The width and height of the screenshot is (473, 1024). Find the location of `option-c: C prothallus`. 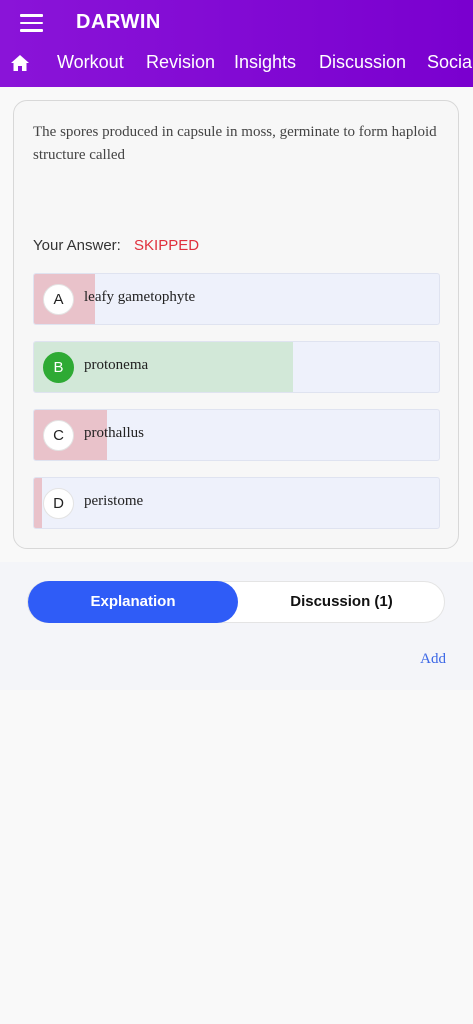

option-c: C prothallus is located at coordinates (236, 435).